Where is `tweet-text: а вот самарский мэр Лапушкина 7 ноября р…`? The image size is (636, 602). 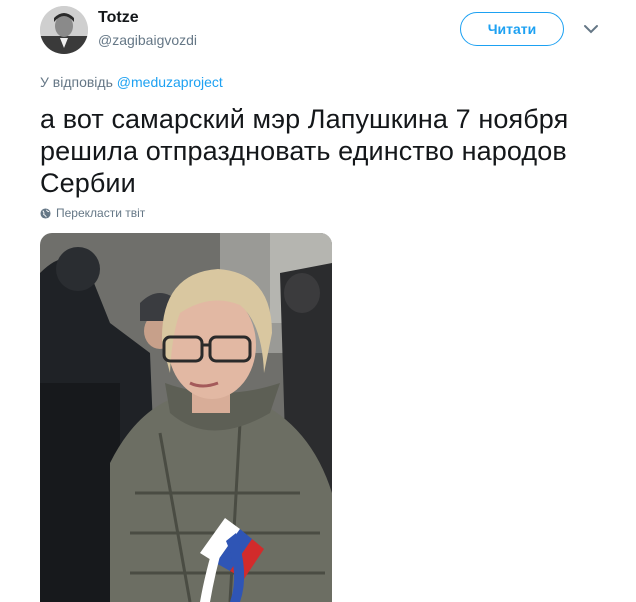 tweet-text: а вот самарский мэр Лапушкина 7 ноября р… is located at coordinates (304, 151).